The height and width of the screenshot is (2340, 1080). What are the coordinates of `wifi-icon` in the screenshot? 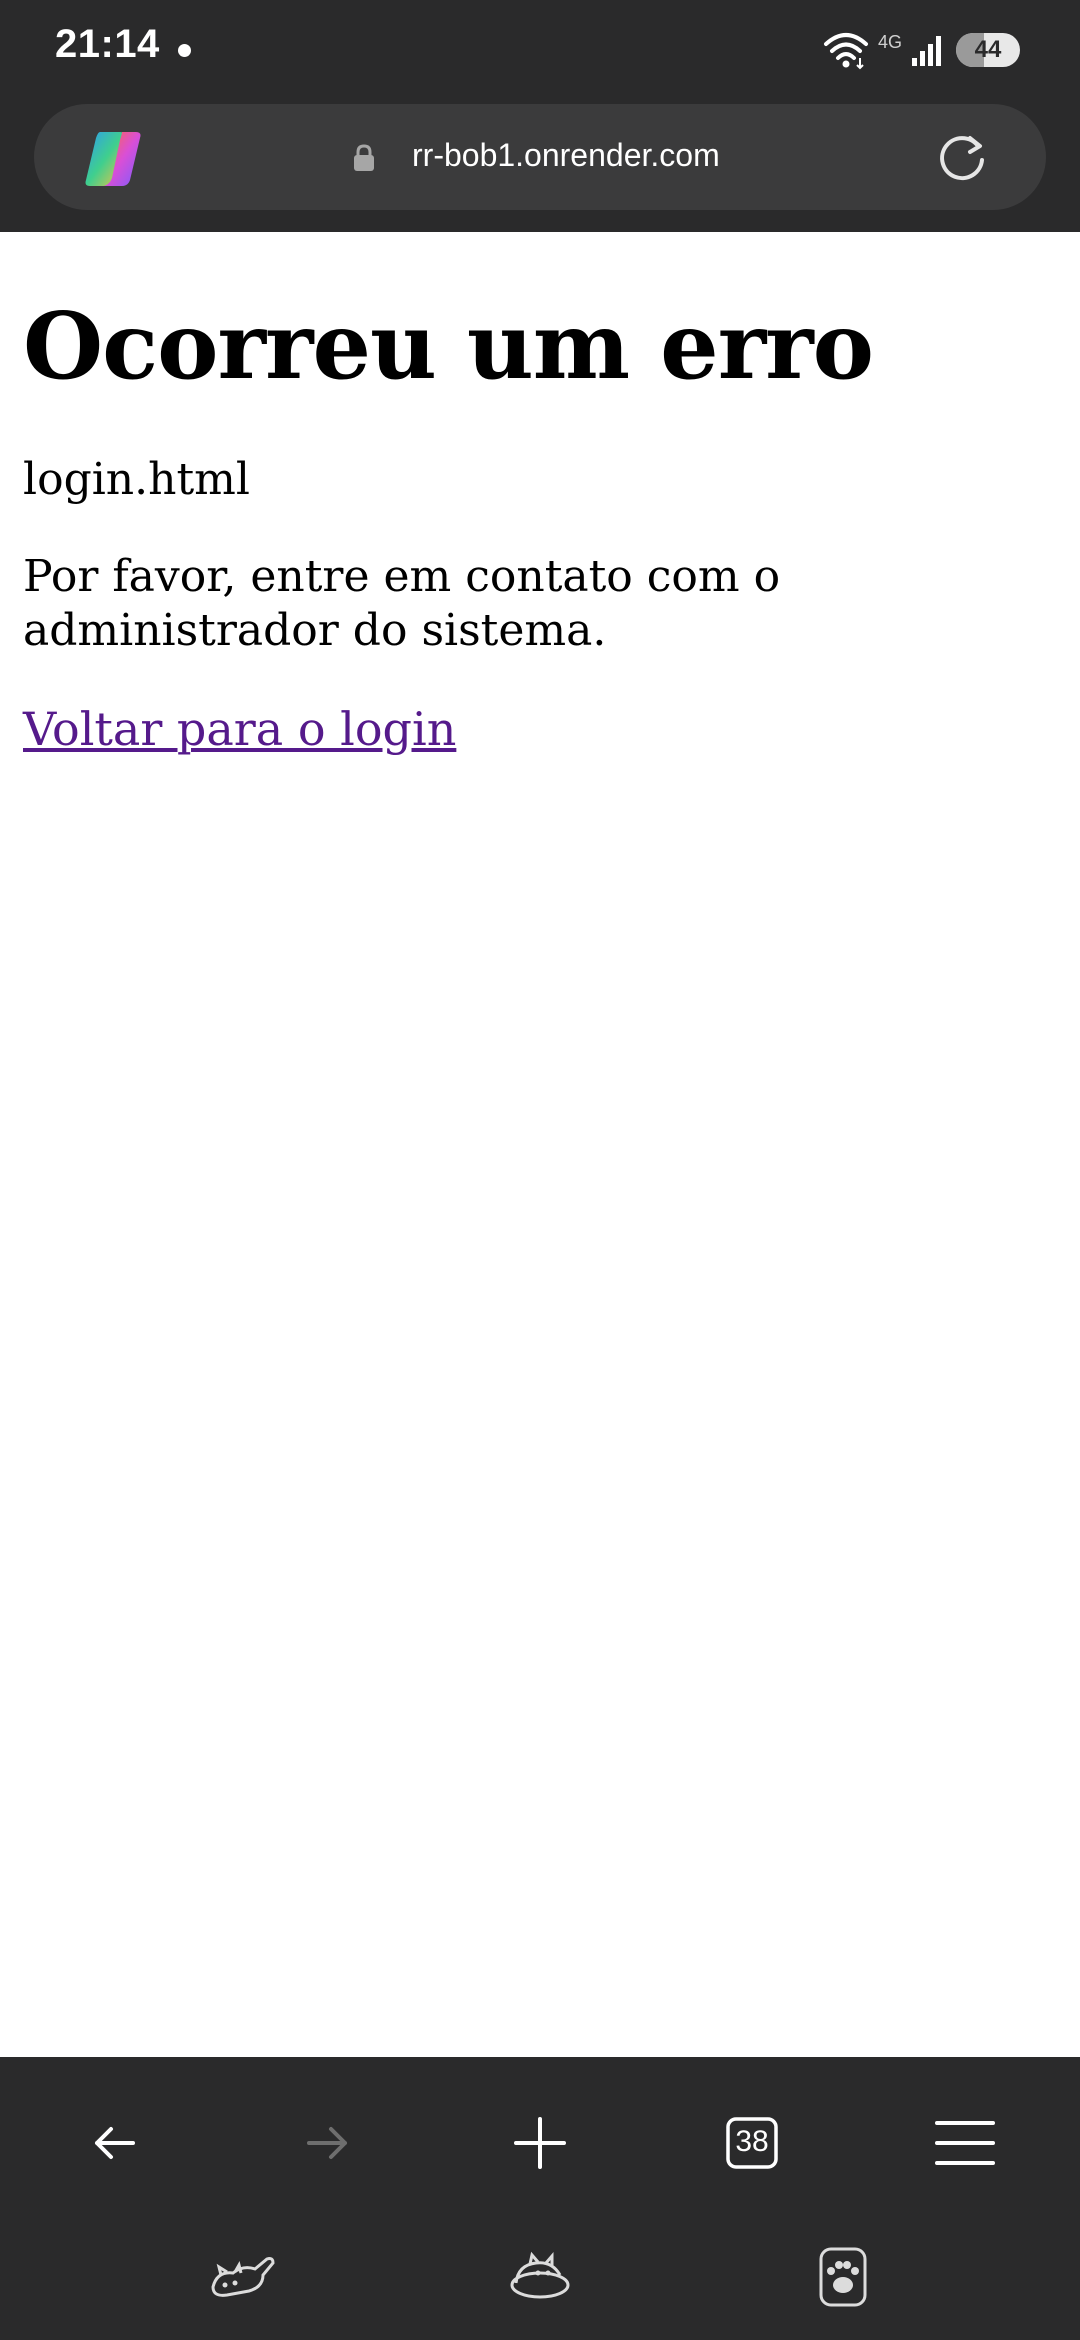 It's located at (846, 52).